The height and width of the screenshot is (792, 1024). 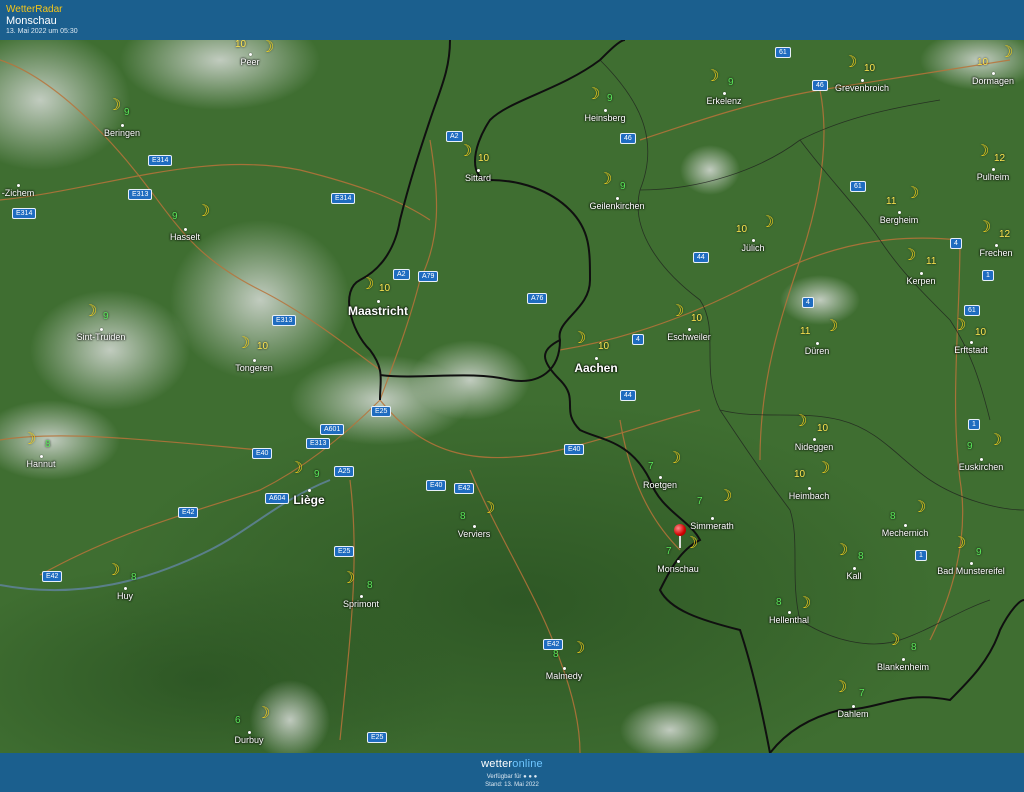 What do you see at coordinates (981, 467) in the screenshot?
I see `city-label: Euskirchen` at bounding box center [981, 467].